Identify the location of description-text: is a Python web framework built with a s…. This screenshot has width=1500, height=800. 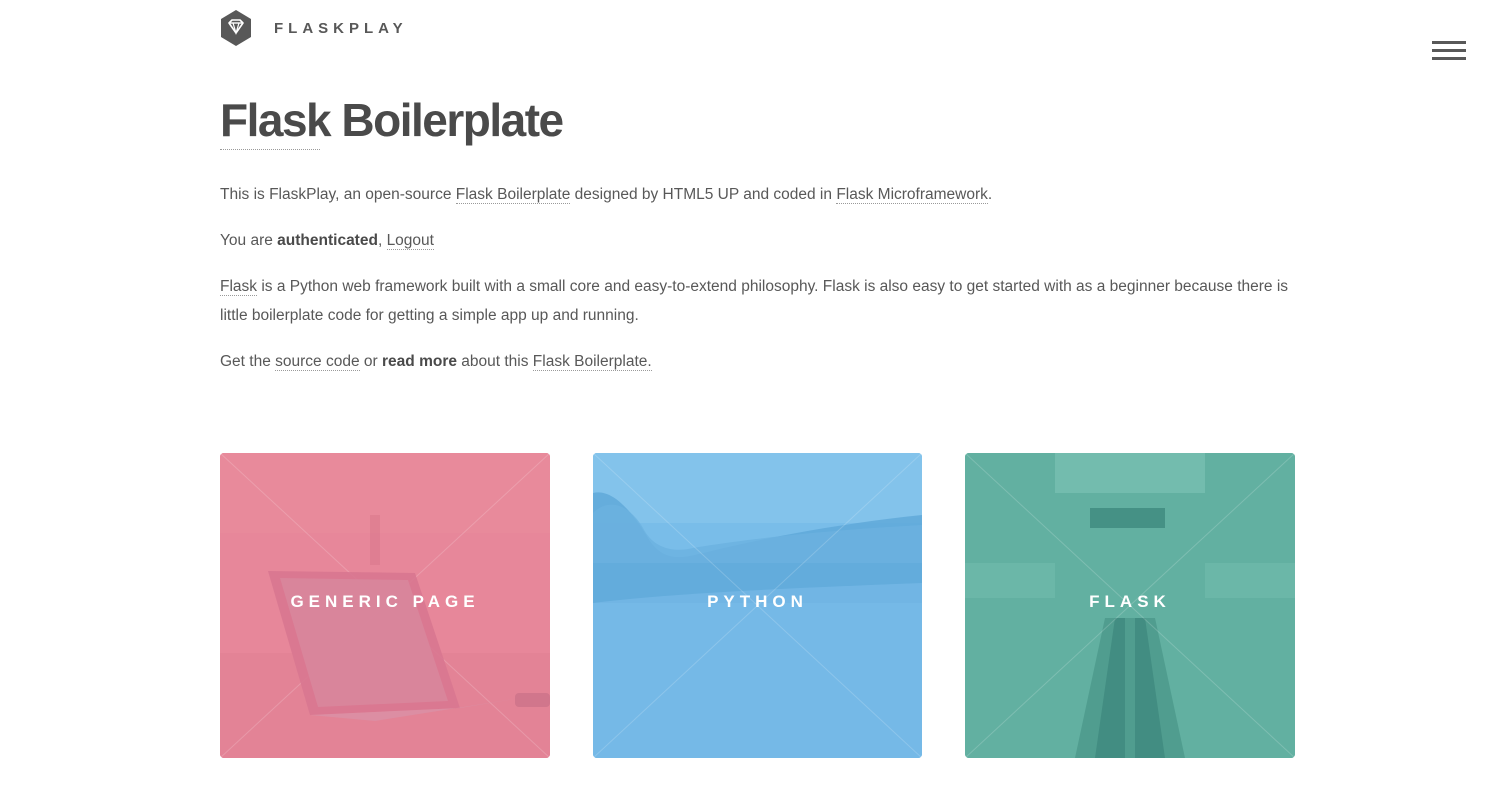
(754, 301).